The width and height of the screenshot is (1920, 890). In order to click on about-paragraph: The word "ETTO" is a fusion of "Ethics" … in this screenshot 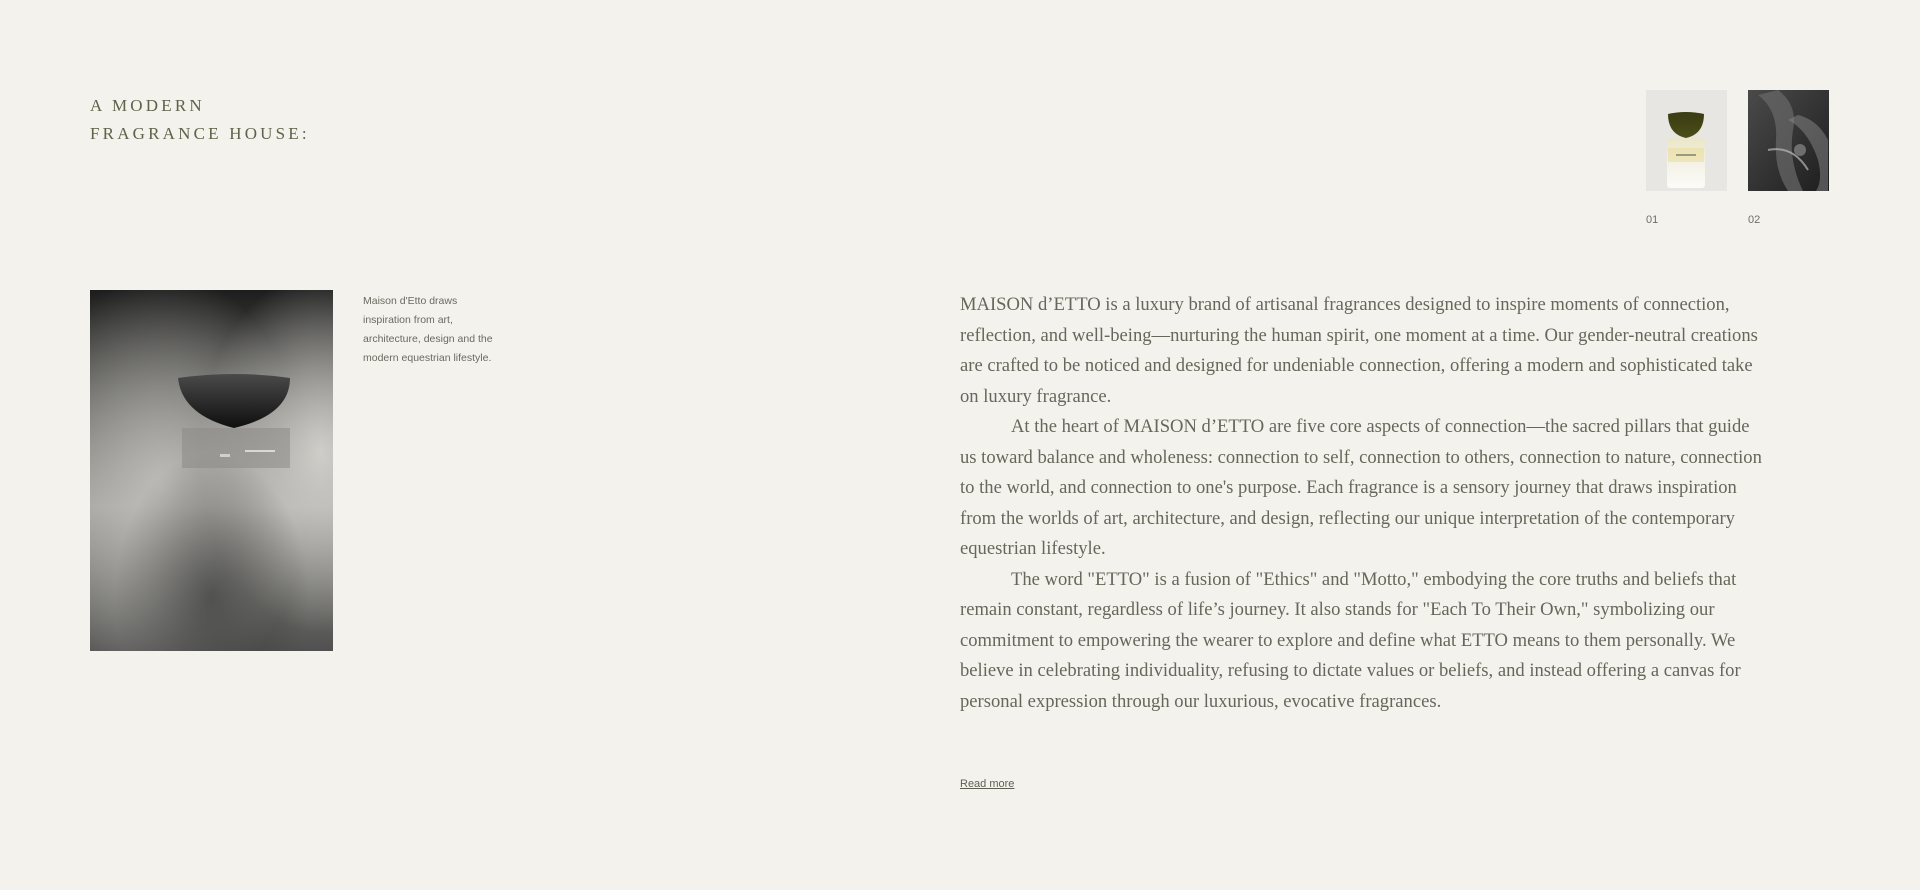, I will do `click(1350, 640)`.